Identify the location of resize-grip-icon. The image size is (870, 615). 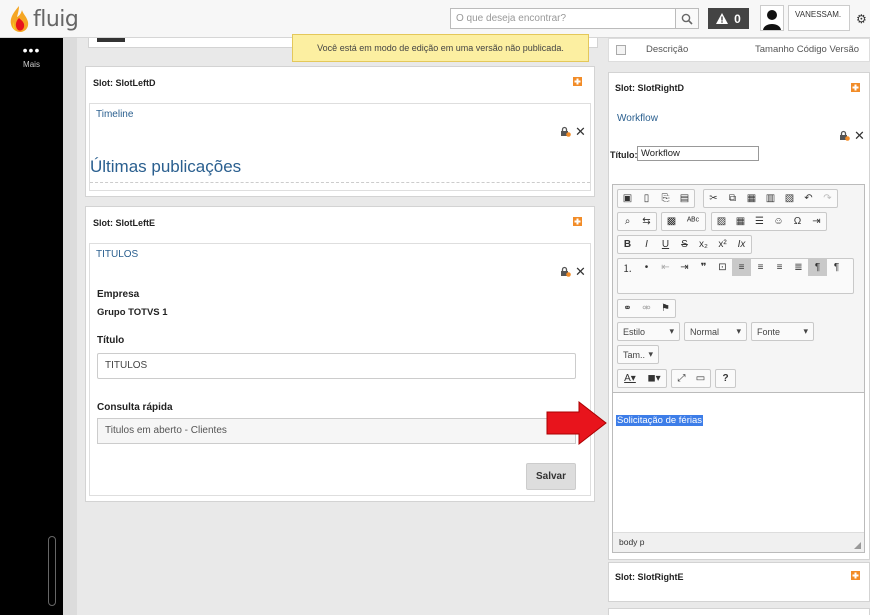
(857, 545).